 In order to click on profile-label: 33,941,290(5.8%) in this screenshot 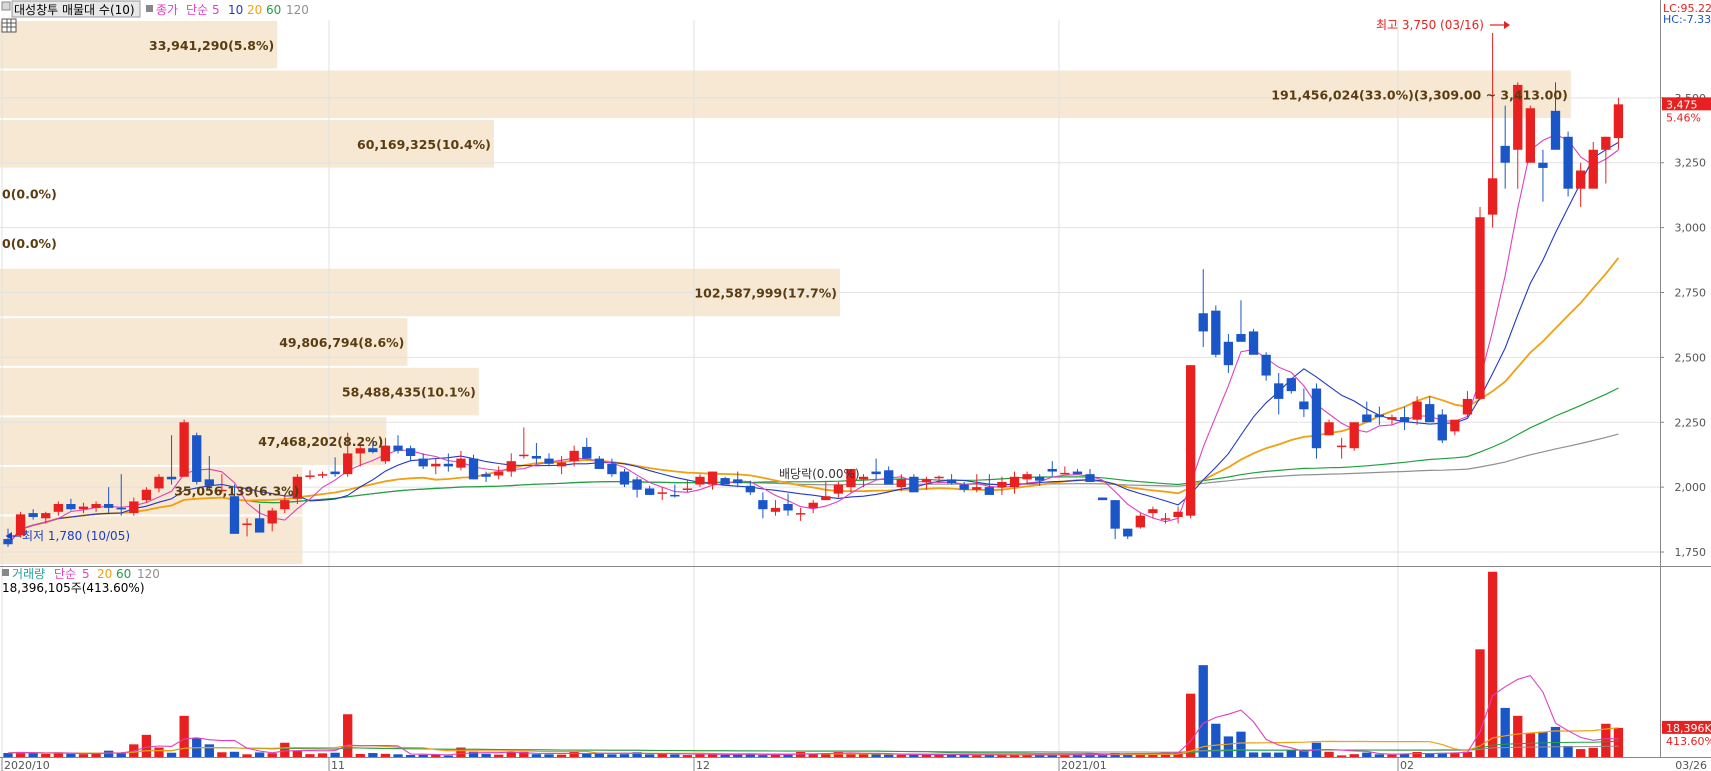, I will do `click(211, 45)`.